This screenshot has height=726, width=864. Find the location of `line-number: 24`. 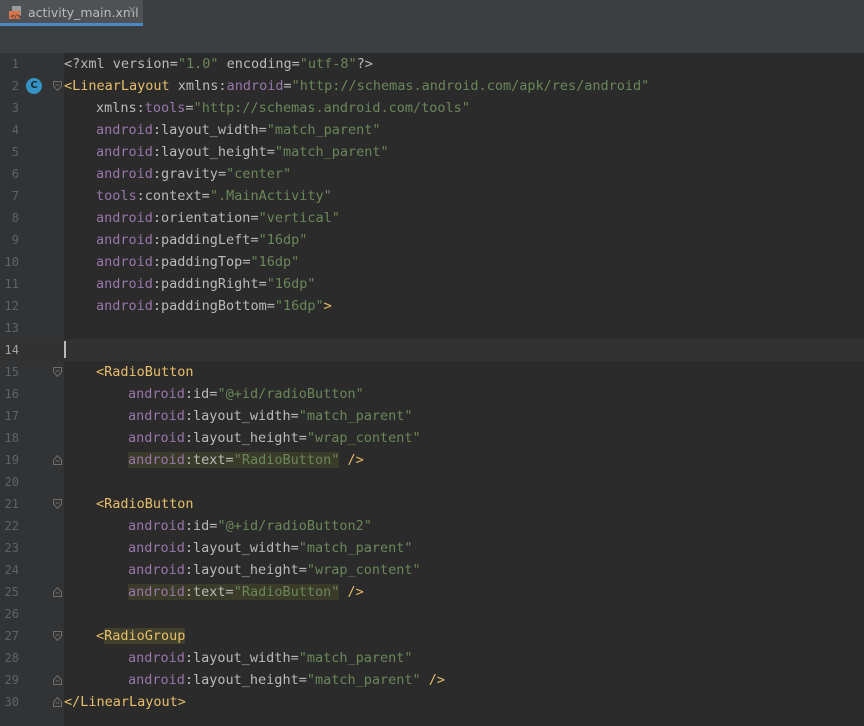

line-number: 24 is located at coordinates (11, 570).